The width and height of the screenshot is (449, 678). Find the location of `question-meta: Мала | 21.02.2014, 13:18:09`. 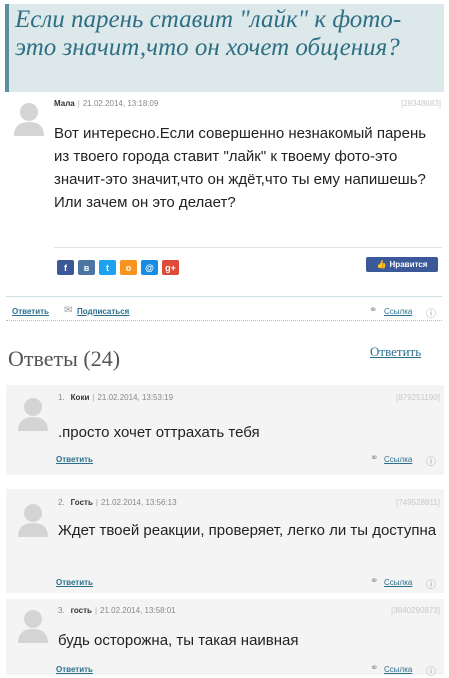

question-meta: Мала | 21.02.2014, 13:18:09 is located at coordinates (106, 103).